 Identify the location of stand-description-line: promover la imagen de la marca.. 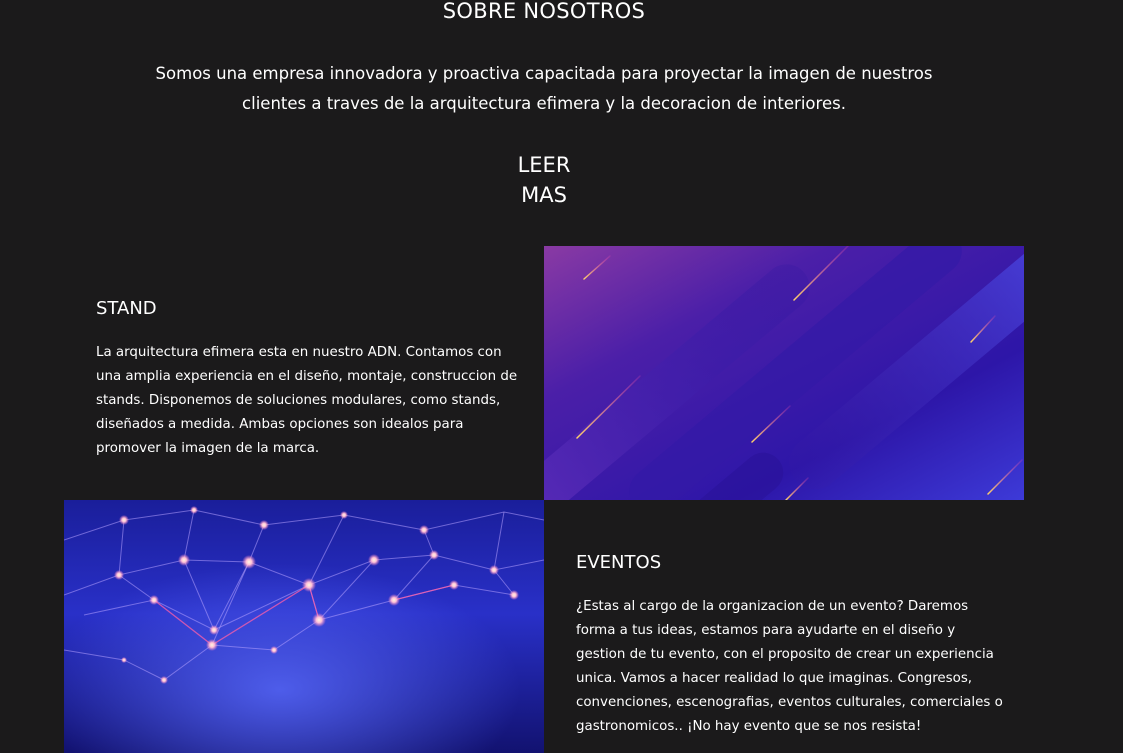
(208, 448).